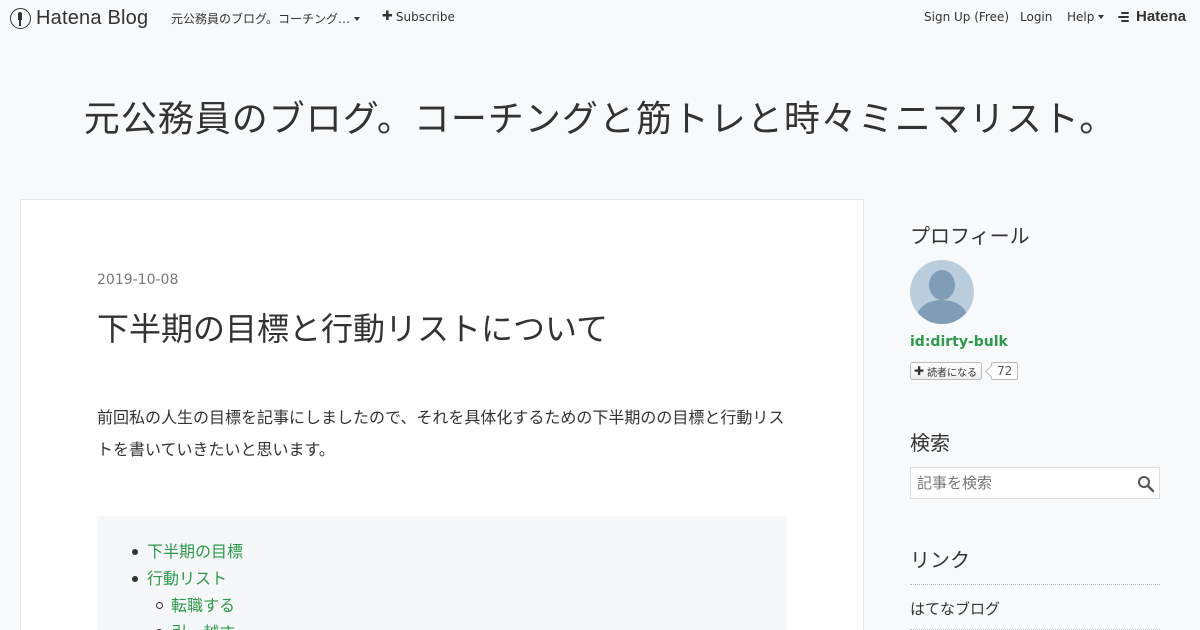  What do you see at coordinates (92, 18) in the screenshot?
I see `brand-name: Hatena Blog` at bounding box center [92, 18].